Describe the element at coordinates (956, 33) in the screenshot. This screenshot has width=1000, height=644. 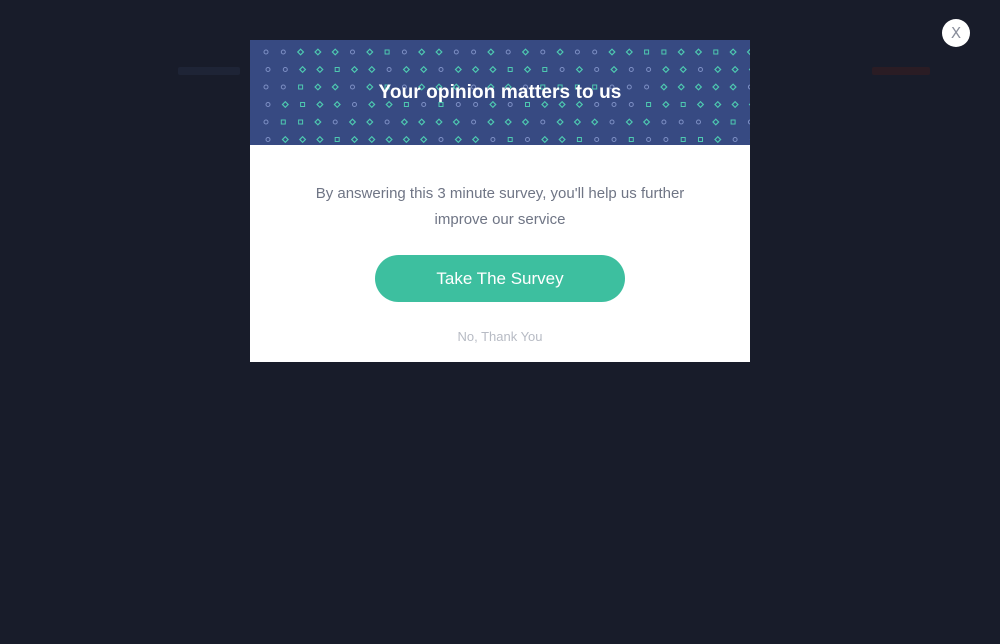
I see `close-button: X` at that location.